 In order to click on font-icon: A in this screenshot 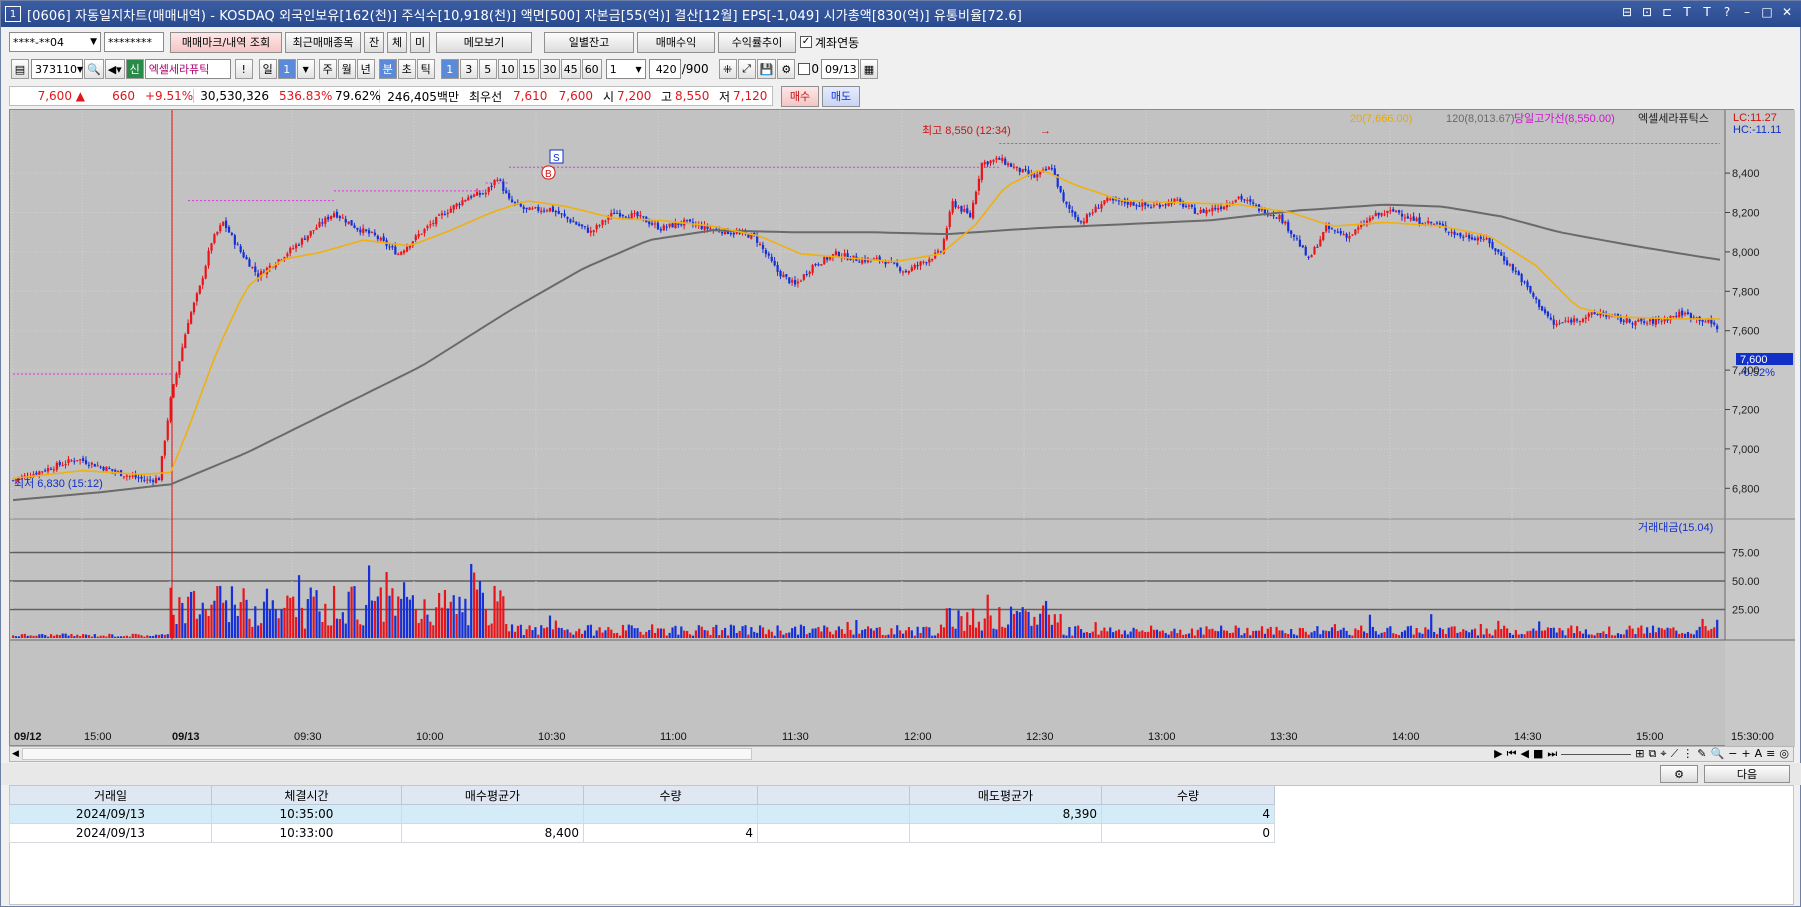, I will do `click(1759, 754)`.